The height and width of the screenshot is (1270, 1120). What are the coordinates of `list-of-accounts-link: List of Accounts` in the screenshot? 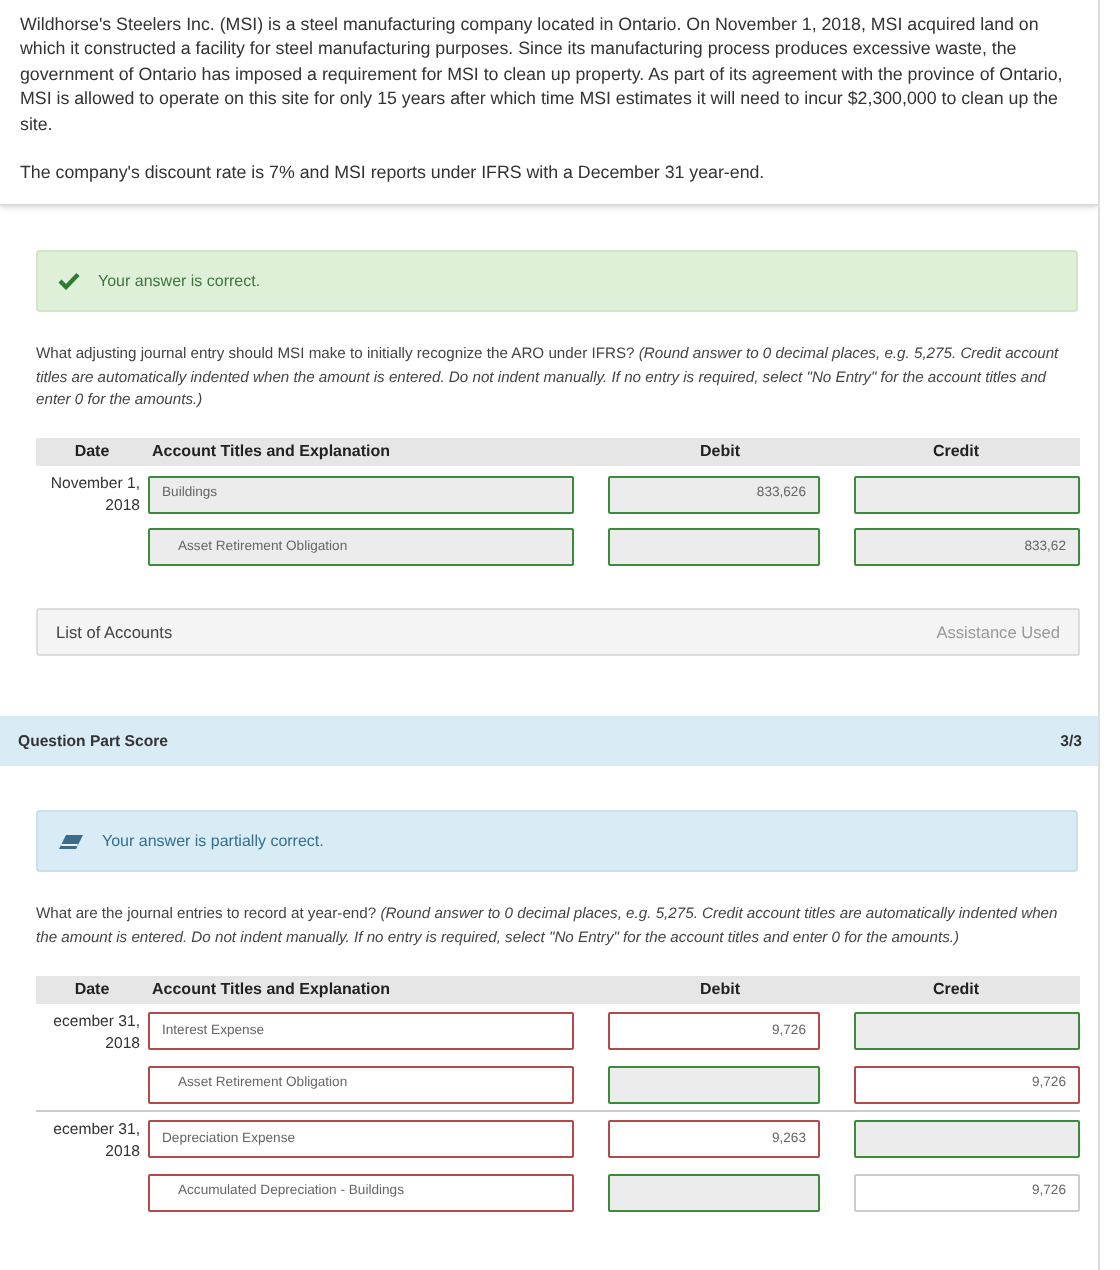 It's located at (114, 633).